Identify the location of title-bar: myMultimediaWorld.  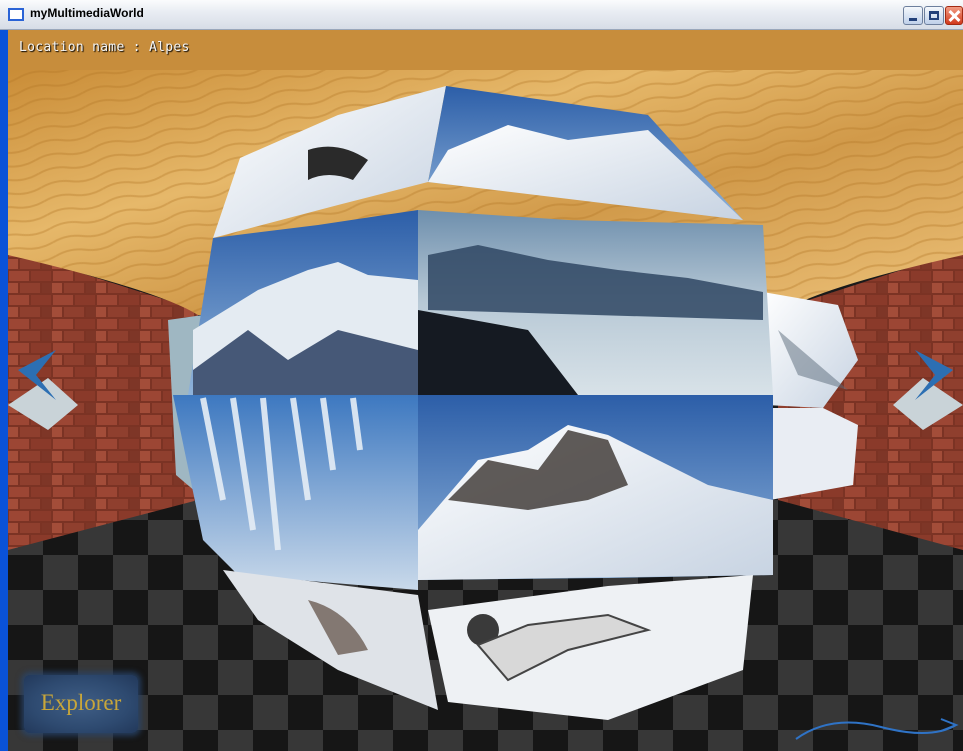
(481, 15).